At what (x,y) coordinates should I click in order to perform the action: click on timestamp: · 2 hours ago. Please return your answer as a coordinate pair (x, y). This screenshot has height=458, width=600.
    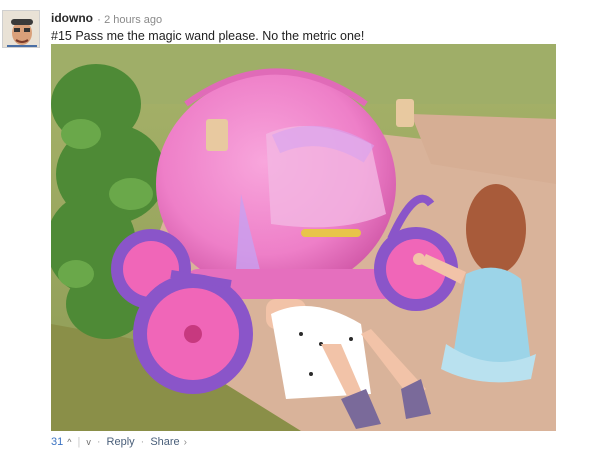
    Looking at the image, I should click on (129, 19).